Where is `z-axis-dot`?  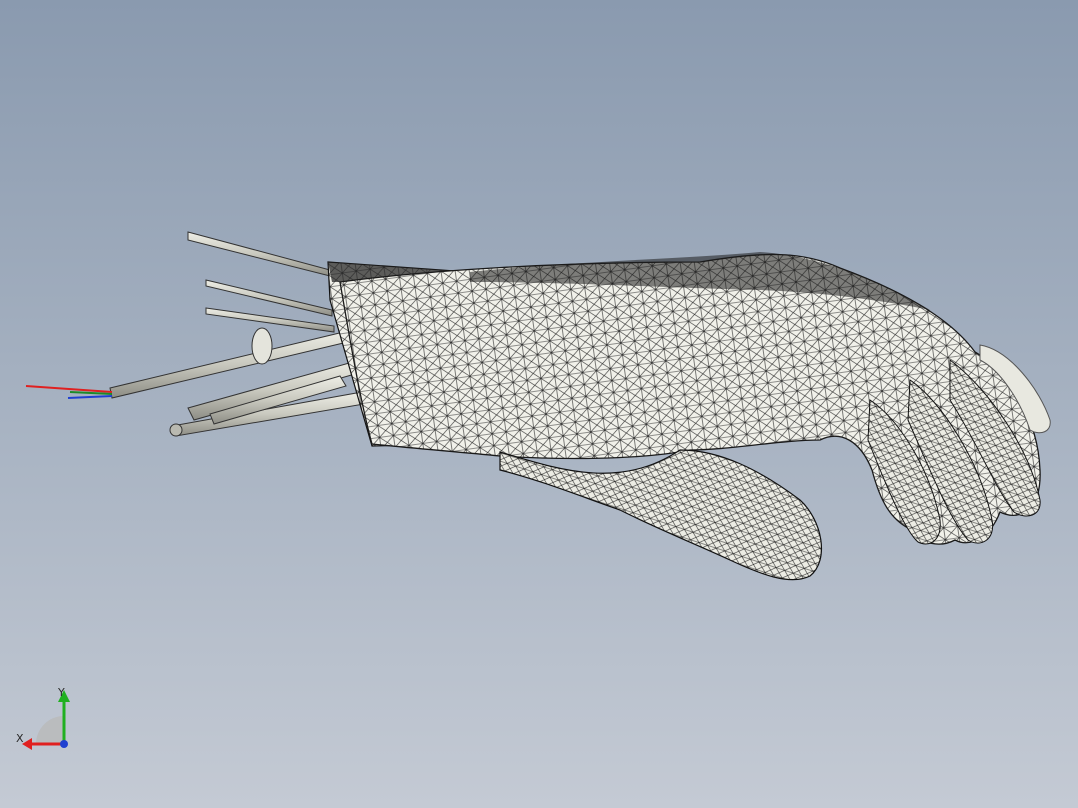
z-axis-dot is located at coordinates (64, 744).